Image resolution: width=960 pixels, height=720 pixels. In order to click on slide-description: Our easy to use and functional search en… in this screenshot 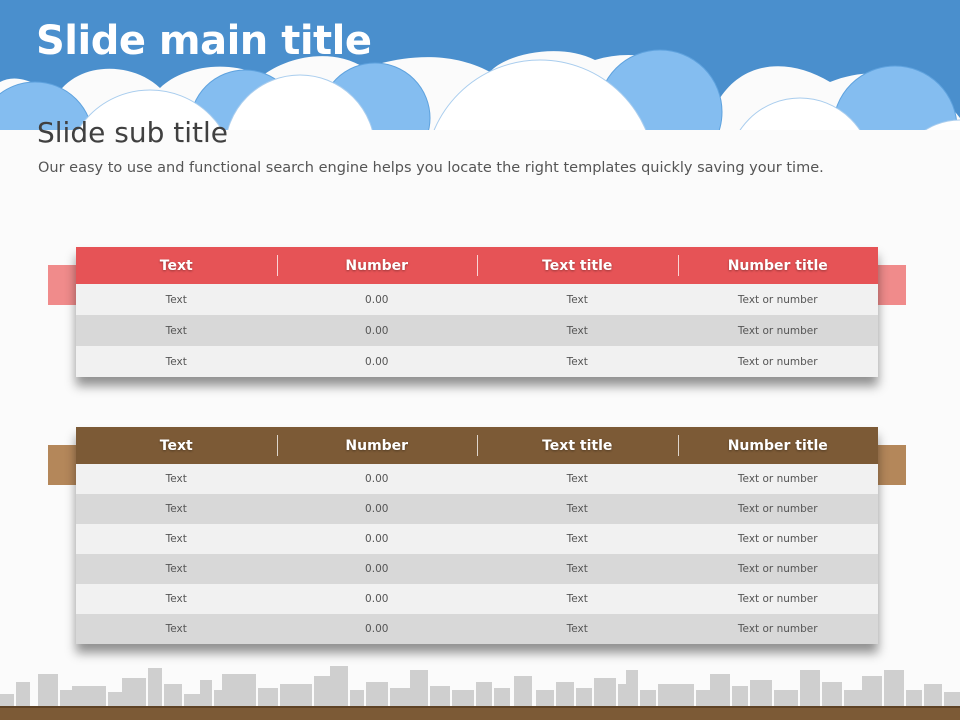, I will do `click(431, 168)`.